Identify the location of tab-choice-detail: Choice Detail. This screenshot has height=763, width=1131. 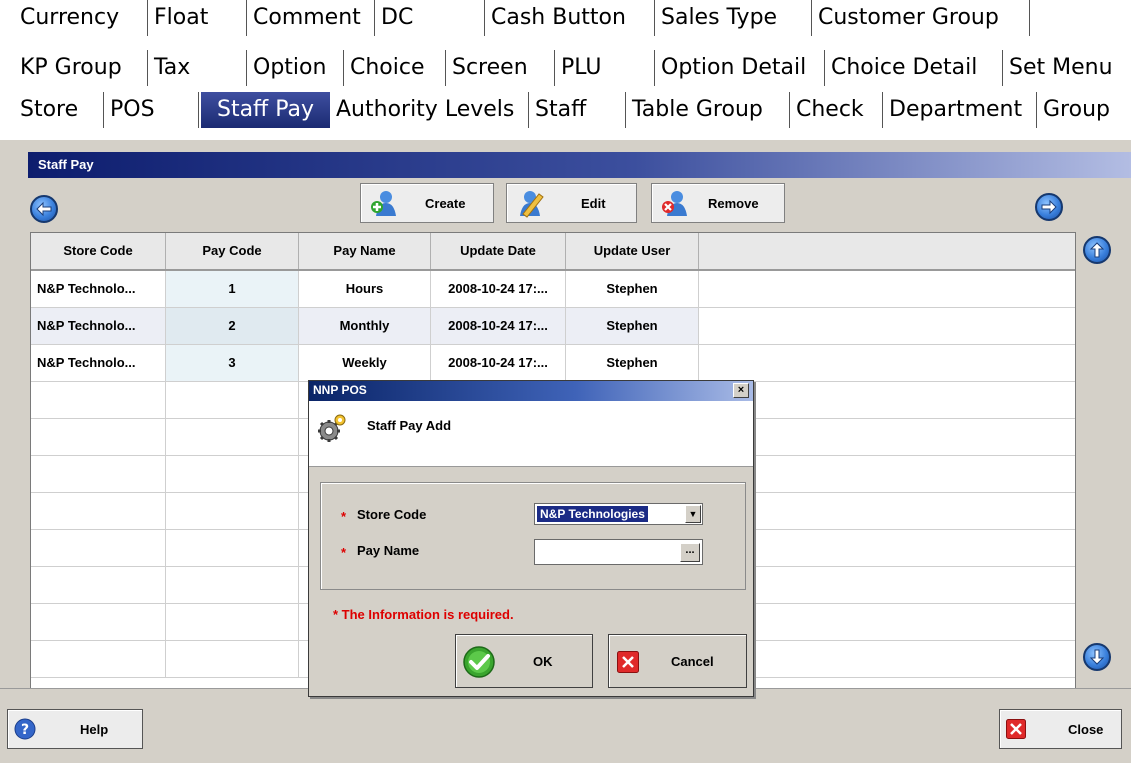
(914, 68).